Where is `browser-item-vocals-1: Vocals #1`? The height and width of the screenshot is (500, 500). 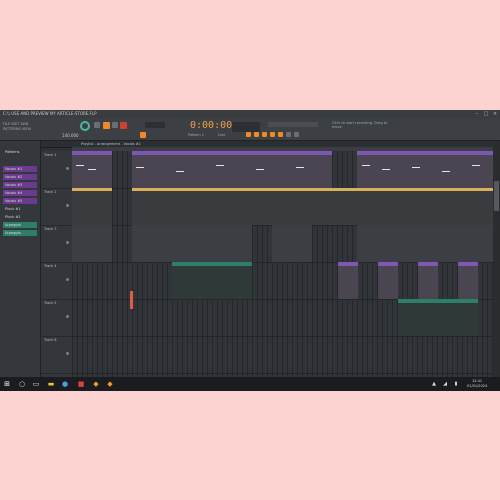 browser-item-vocals-1: Vocals #1 is located at coordinates (20, 169).